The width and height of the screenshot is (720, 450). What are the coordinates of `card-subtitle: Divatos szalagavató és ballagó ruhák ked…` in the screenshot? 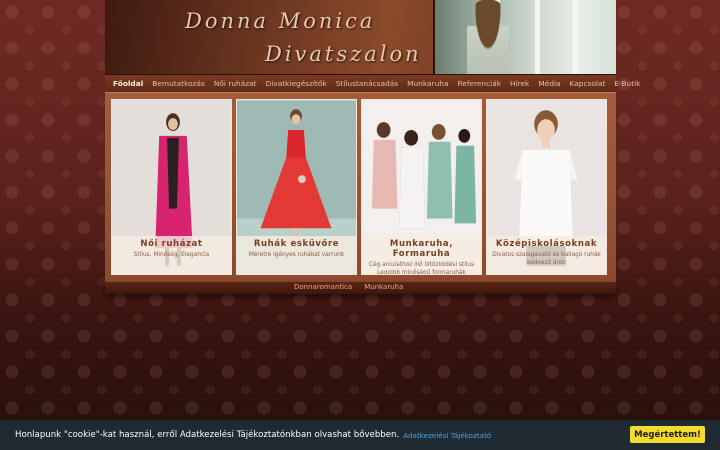 It's located at (546, 259).